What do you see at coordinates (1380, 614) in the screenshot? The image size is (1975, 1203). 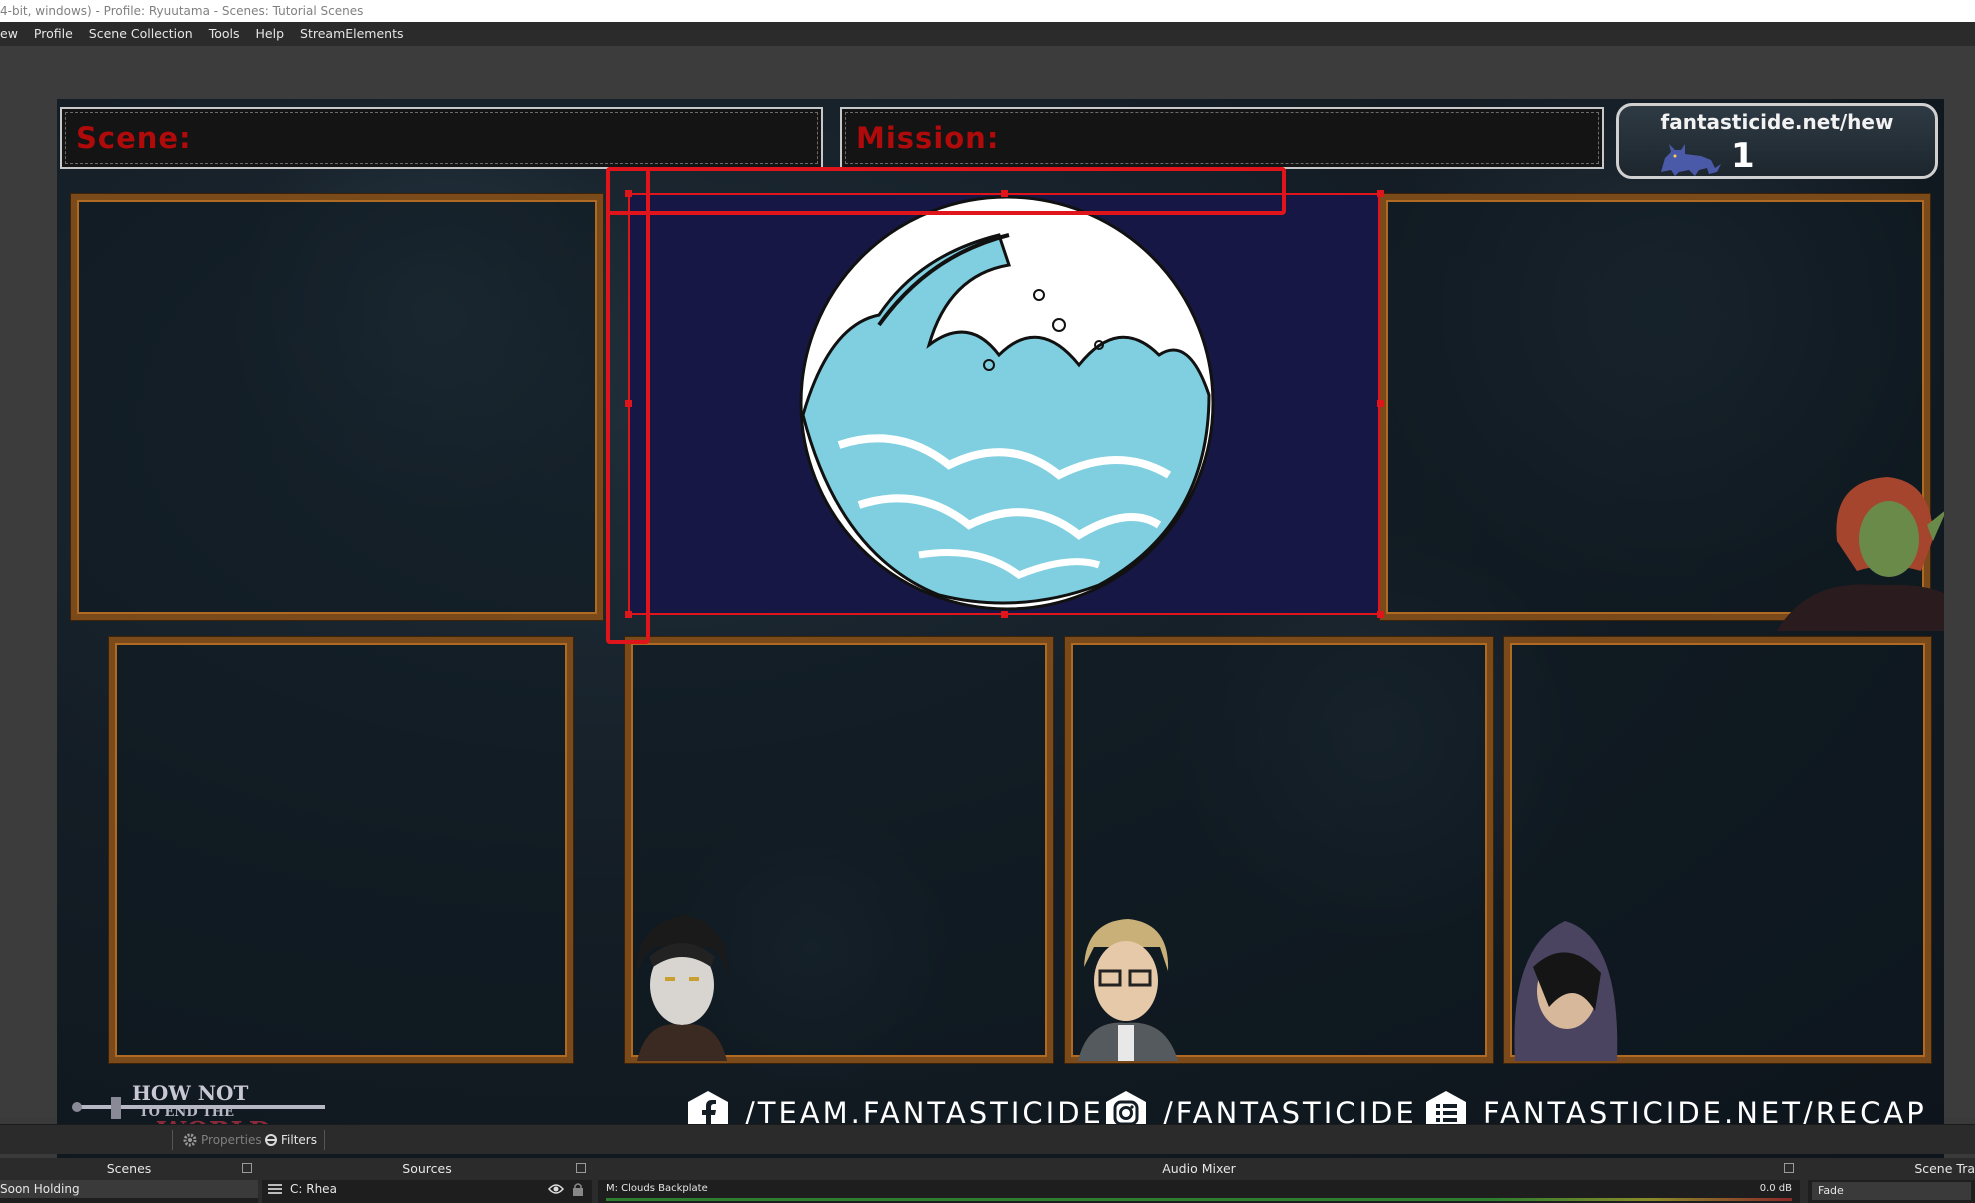 I see `resize-handle-br` at bounding box center [1380, 614].